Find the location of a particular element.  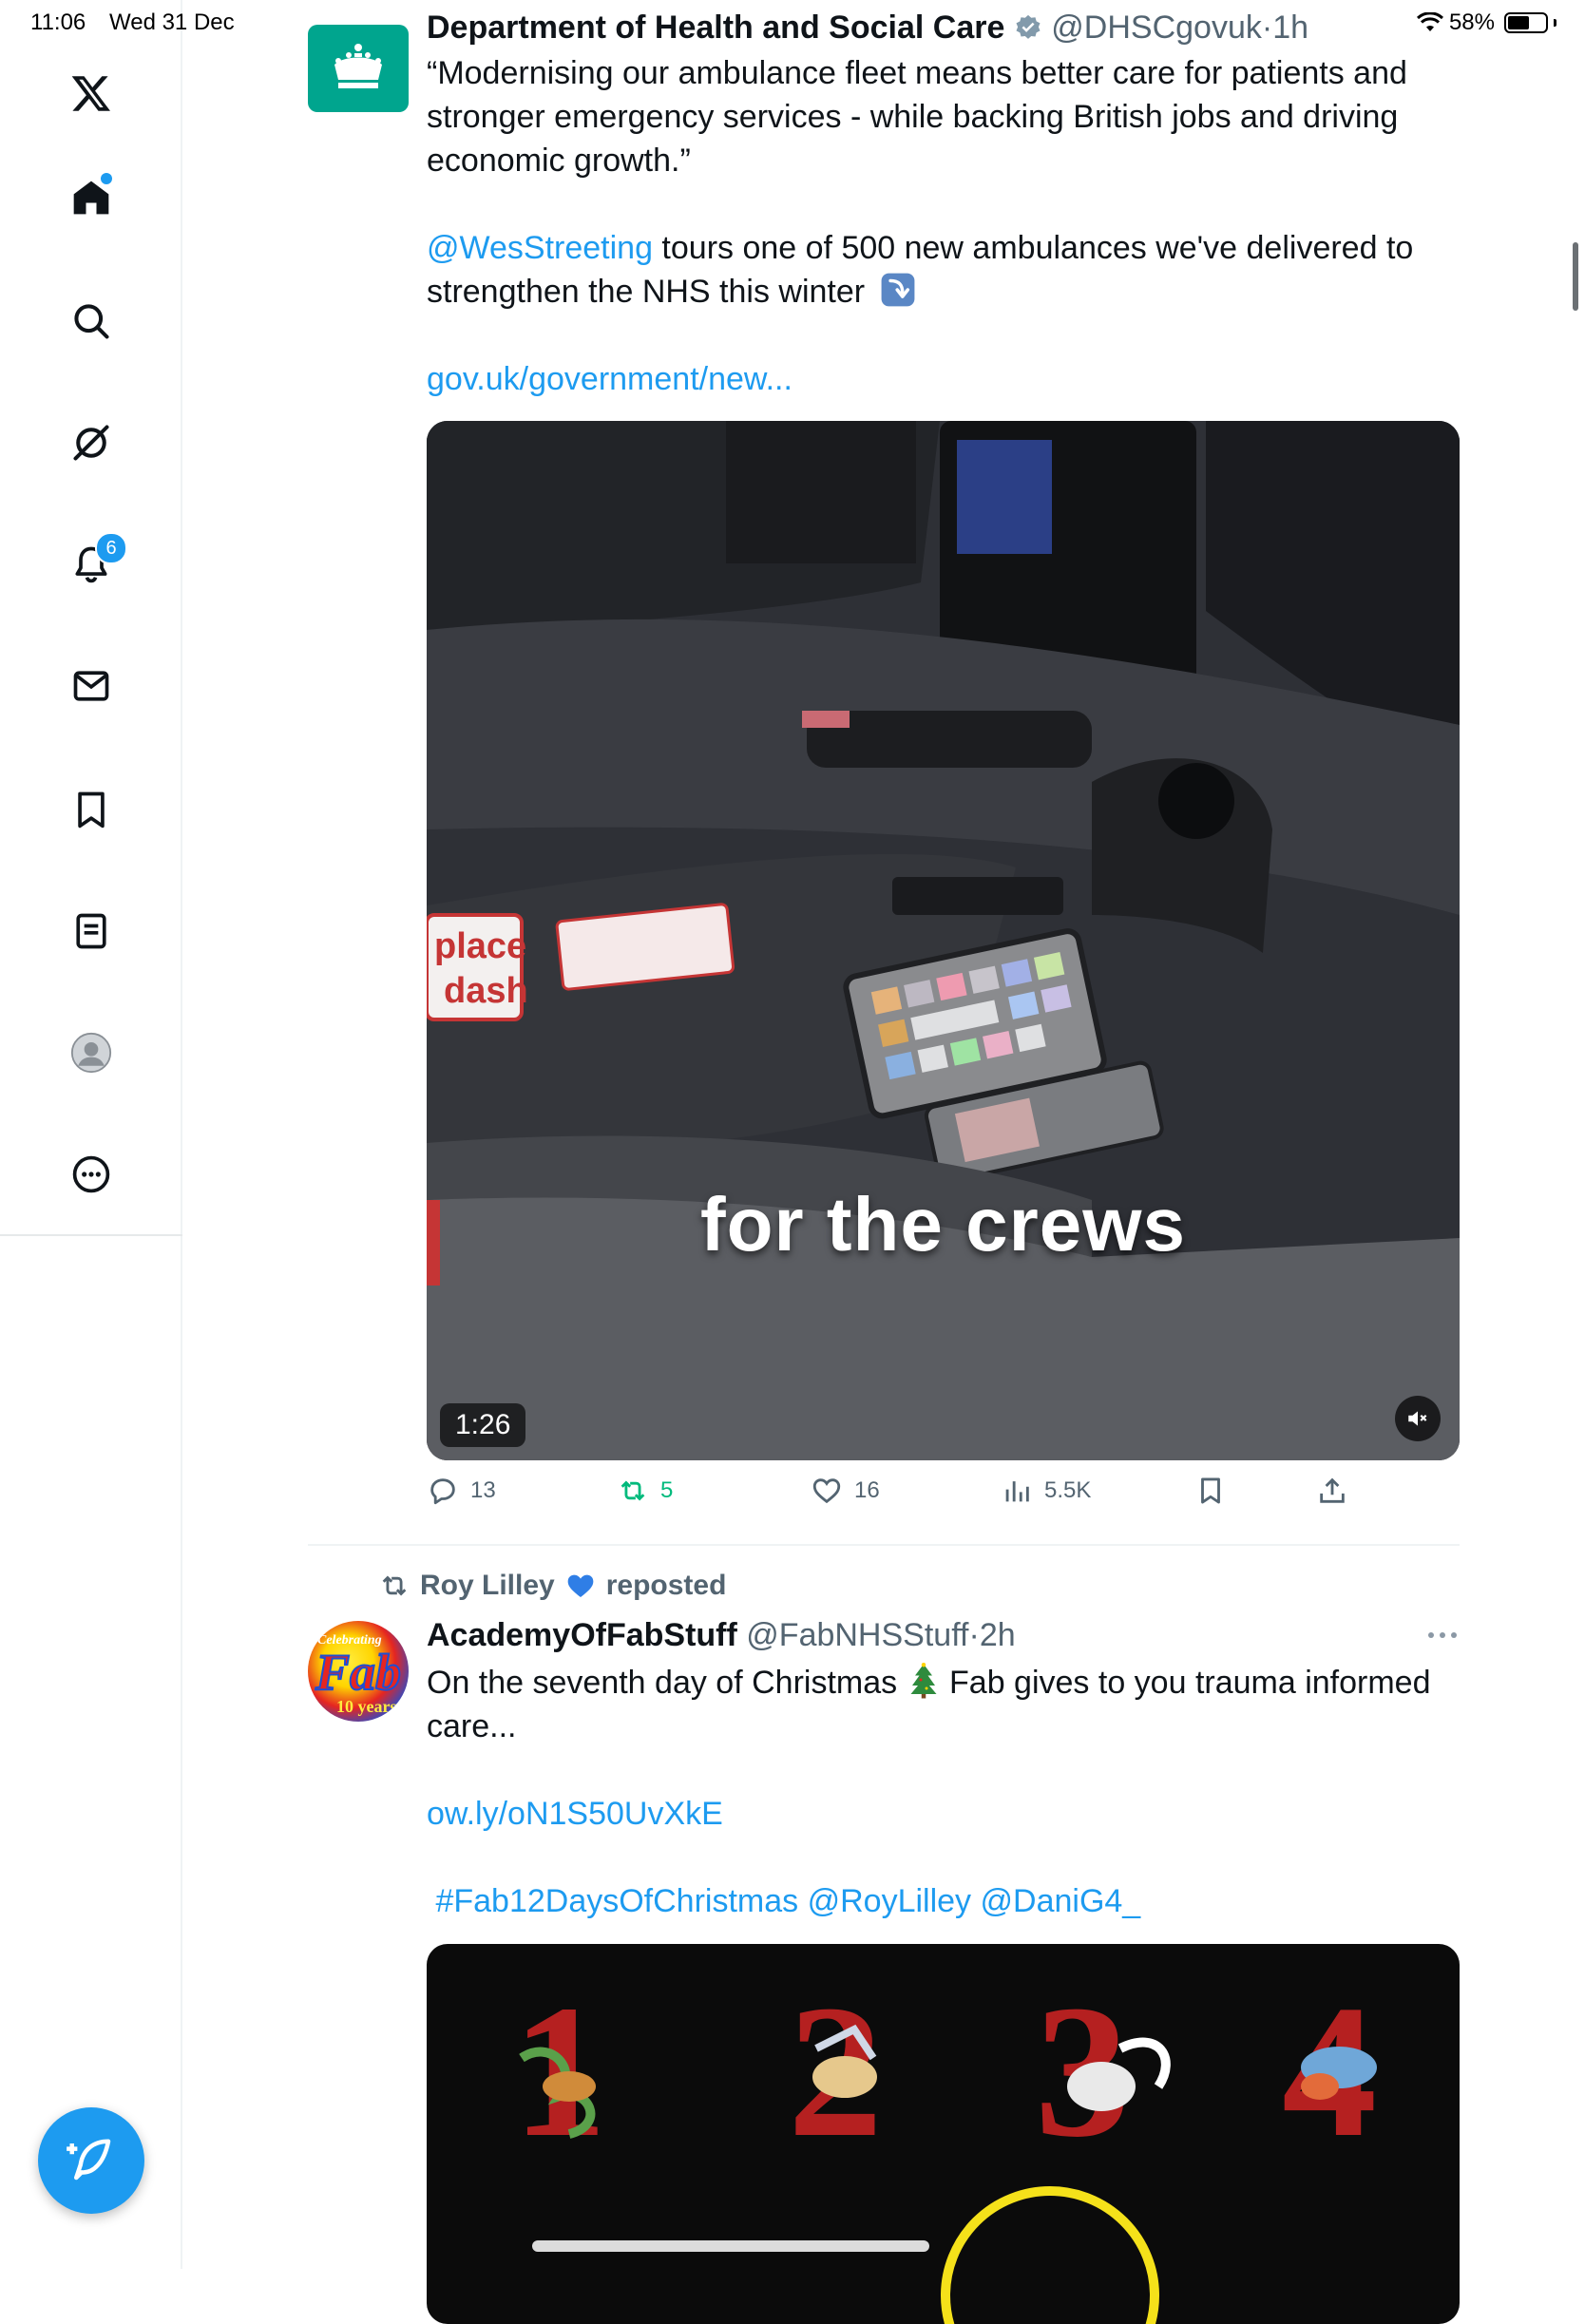

crown-logo-icon is located at coordinates (358, 66).